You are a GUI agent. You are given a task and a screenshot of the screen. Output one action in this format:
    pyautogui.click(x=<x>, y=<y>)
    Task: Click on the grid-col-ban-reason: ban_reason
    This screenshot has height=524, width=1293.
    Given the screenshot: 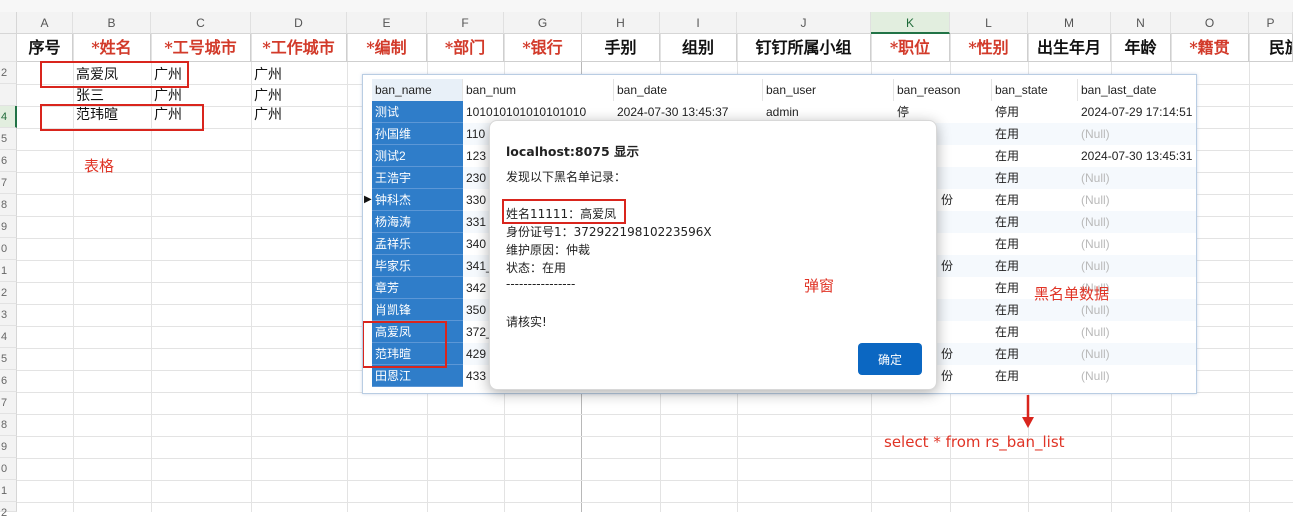 What is the action you would take?
    pyautogui.click(x=943, y=90)
    